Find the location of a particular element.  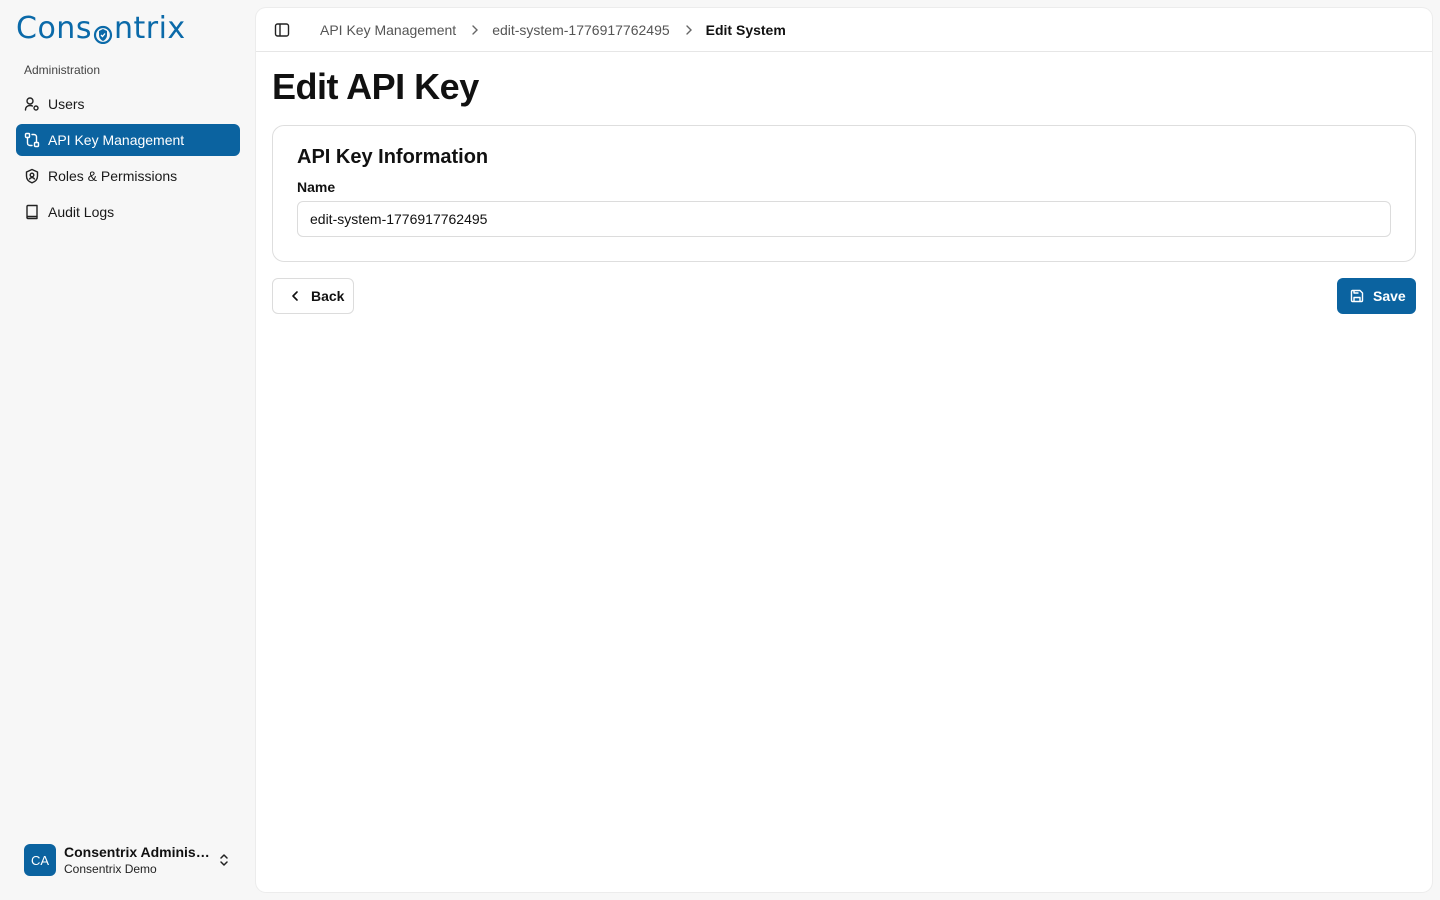

brand-logo: Cons ntrix is located at coordinates (101, 28).